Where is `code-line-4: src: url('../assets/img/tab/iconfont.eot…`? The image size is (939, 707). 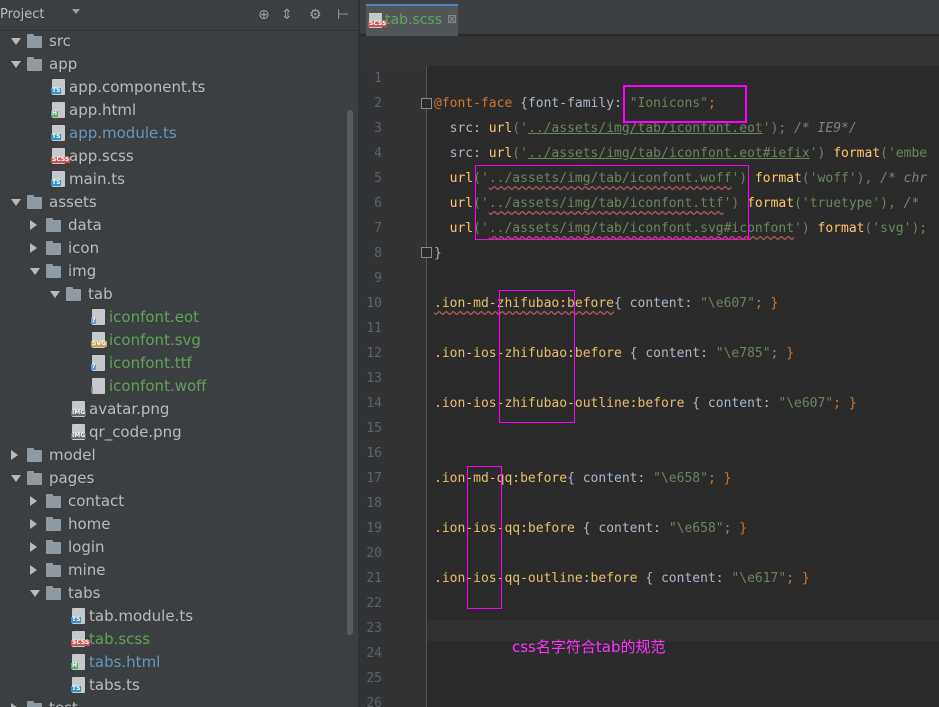
code-line-4: src: url('../assets/img/tab/iconfont.eot… is located at coordinates (680, 153).